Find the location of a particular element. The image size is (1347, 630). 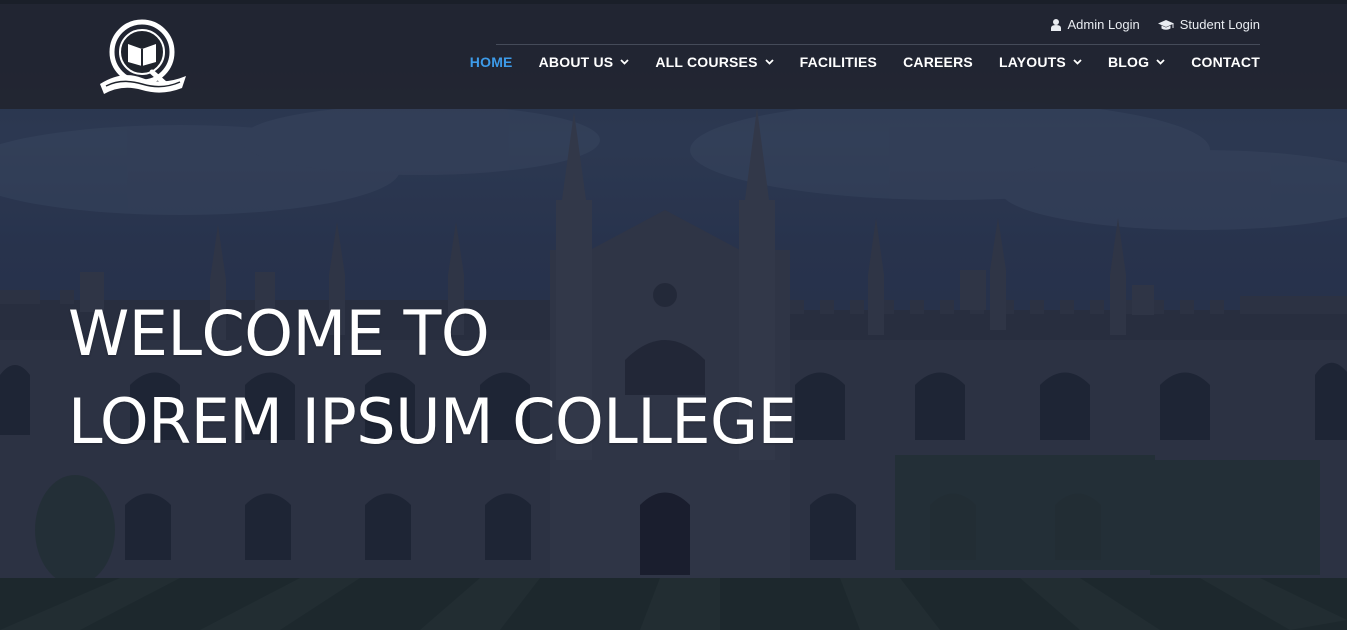

nav-item-home: HOME is located at coordinates (491, 62).